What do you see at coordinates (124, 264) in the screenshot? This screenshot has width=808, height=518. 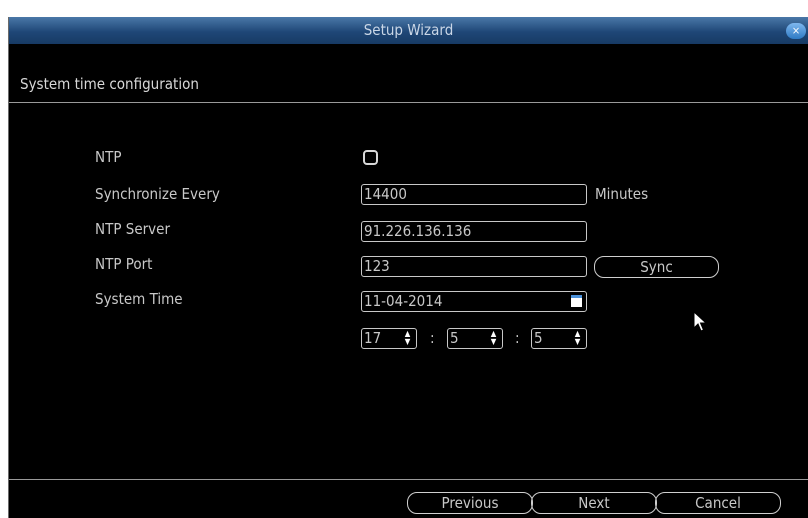 I see `ntp-port-label: NTP Port` at bounding box center [124, 264].